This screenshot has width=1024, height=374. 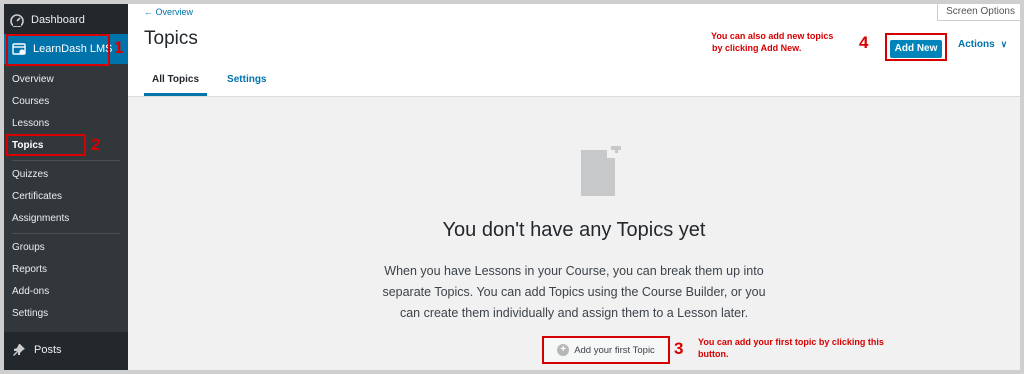 What do you see at coordinates (679, 348) in the screenshot?
I see `annotation-number-3: 3` at bounding box center [679, 348].